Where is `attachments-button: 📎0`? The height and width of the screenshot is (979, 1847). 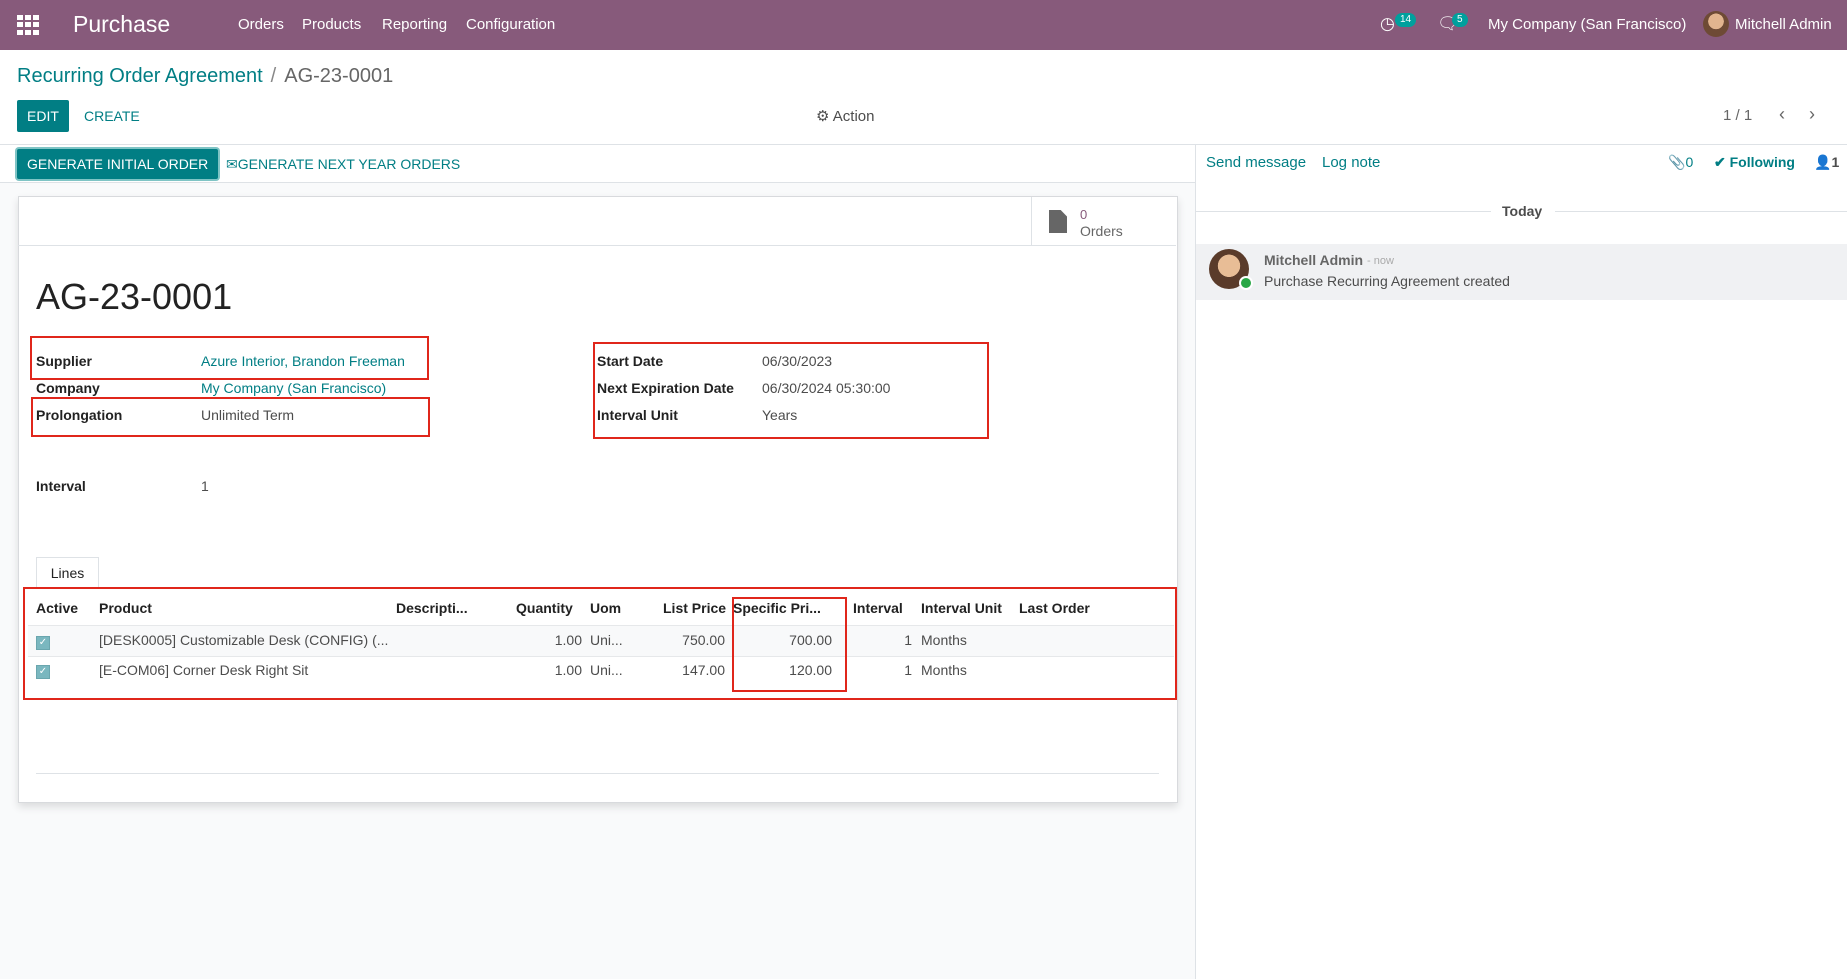 attachments-button: 📎0 is located at coordinates (1680, 162).